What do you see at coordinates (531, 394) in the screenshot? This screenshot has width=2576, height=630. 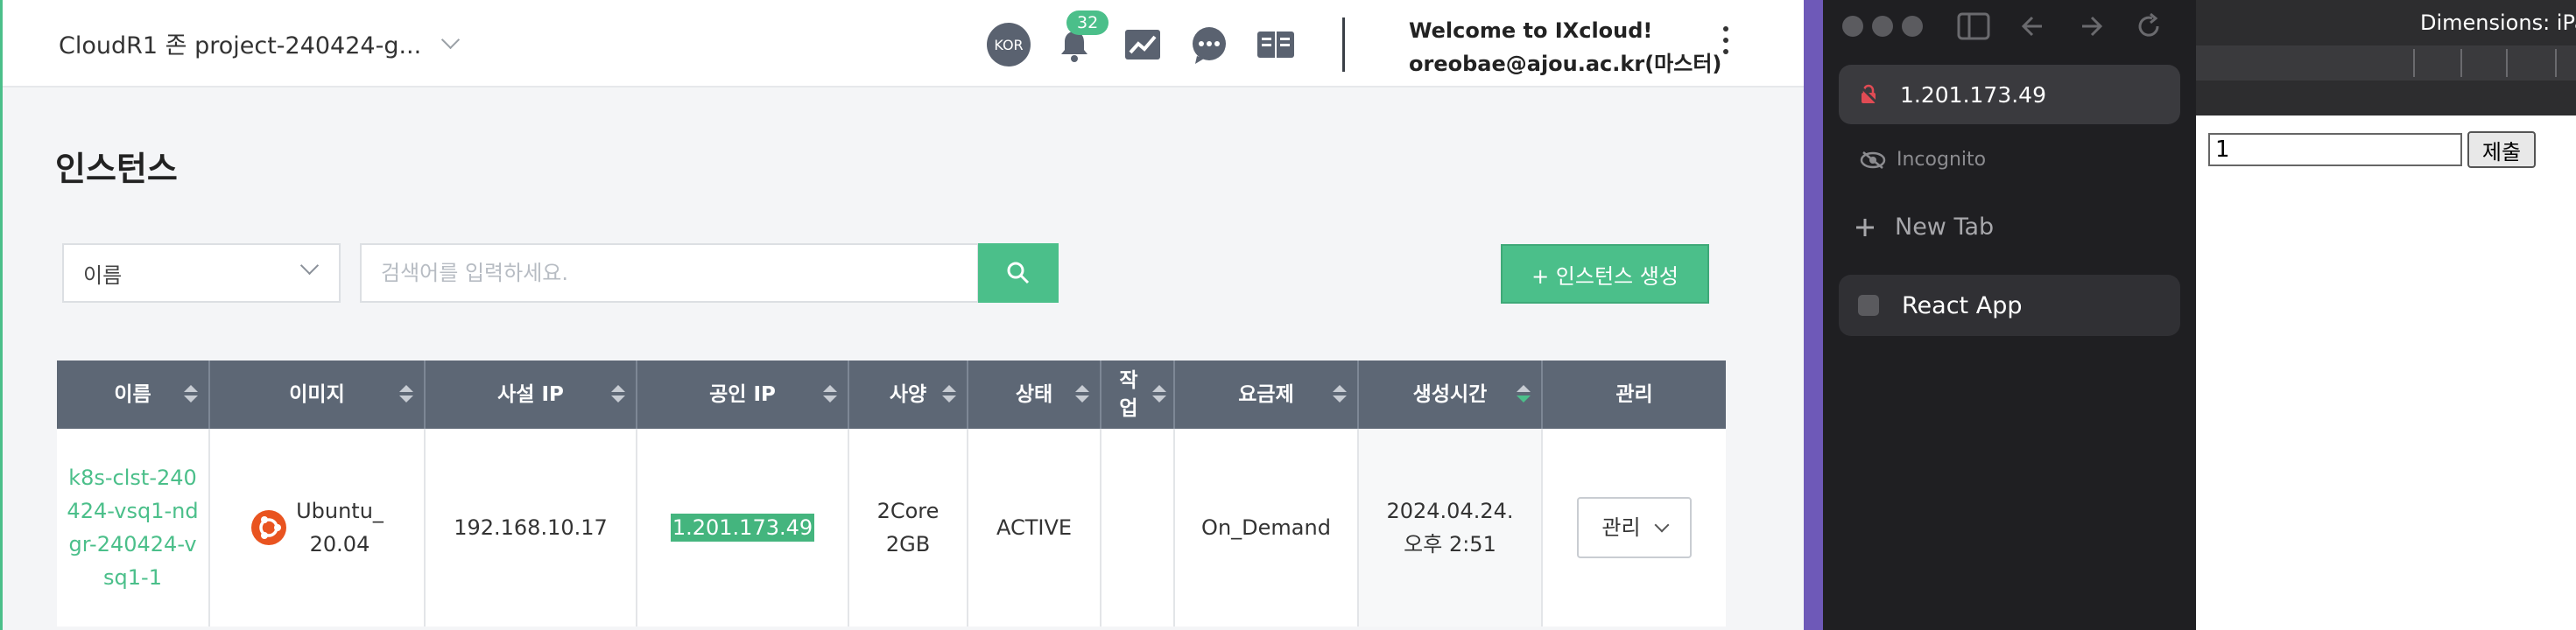 I see `column-header: 사설 IP` at bounding box center [531, 394].